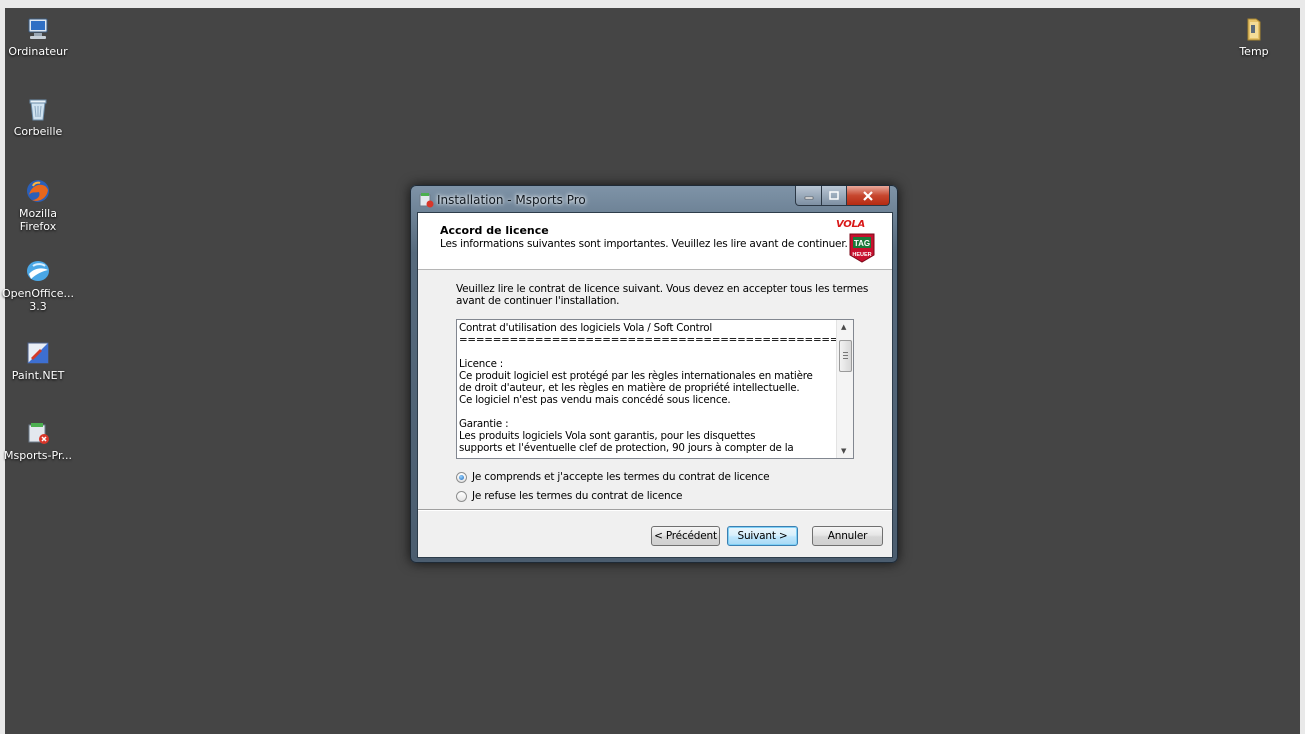 The width and height of the screenshot is (1305, 734). What do you see at coordinates (38, 28) in the screenshot?
I see `computer-icon` at bounding box center [38, 28].